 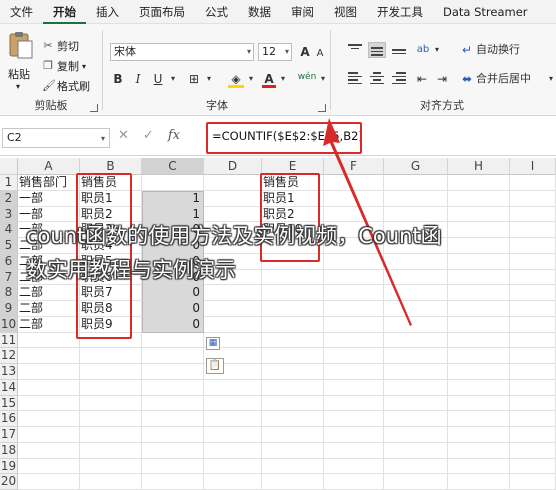 What do you see at coordinates (9, 293) in the screenshot?
I see `row-header: 8` at bounding box center [9, 293].